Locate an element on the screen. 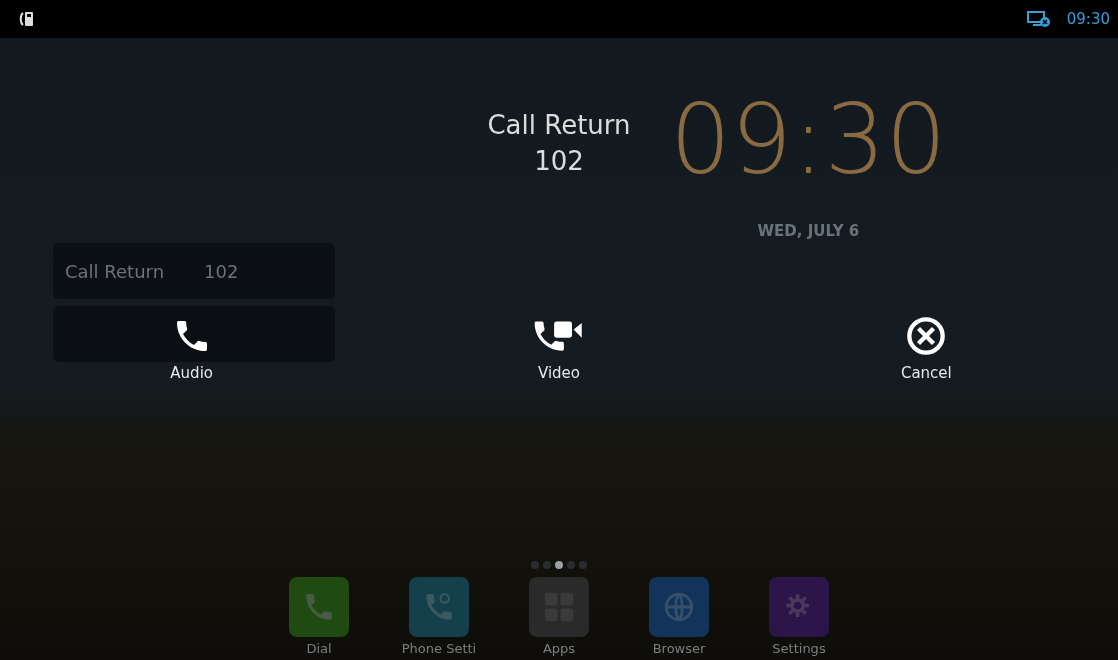 The height and width of the screenshot is (660, 1118). video-call-button: Video is located at coordinates (559, 349).